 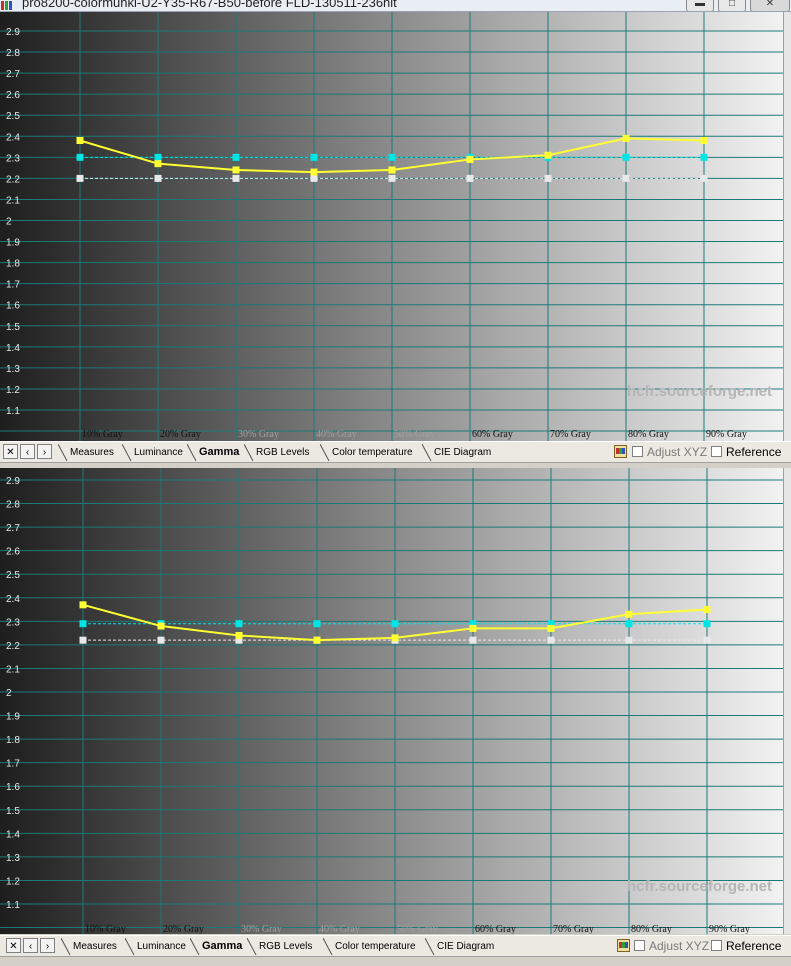 I want to click on close-icon: ✕, so click(x=770, y=4).